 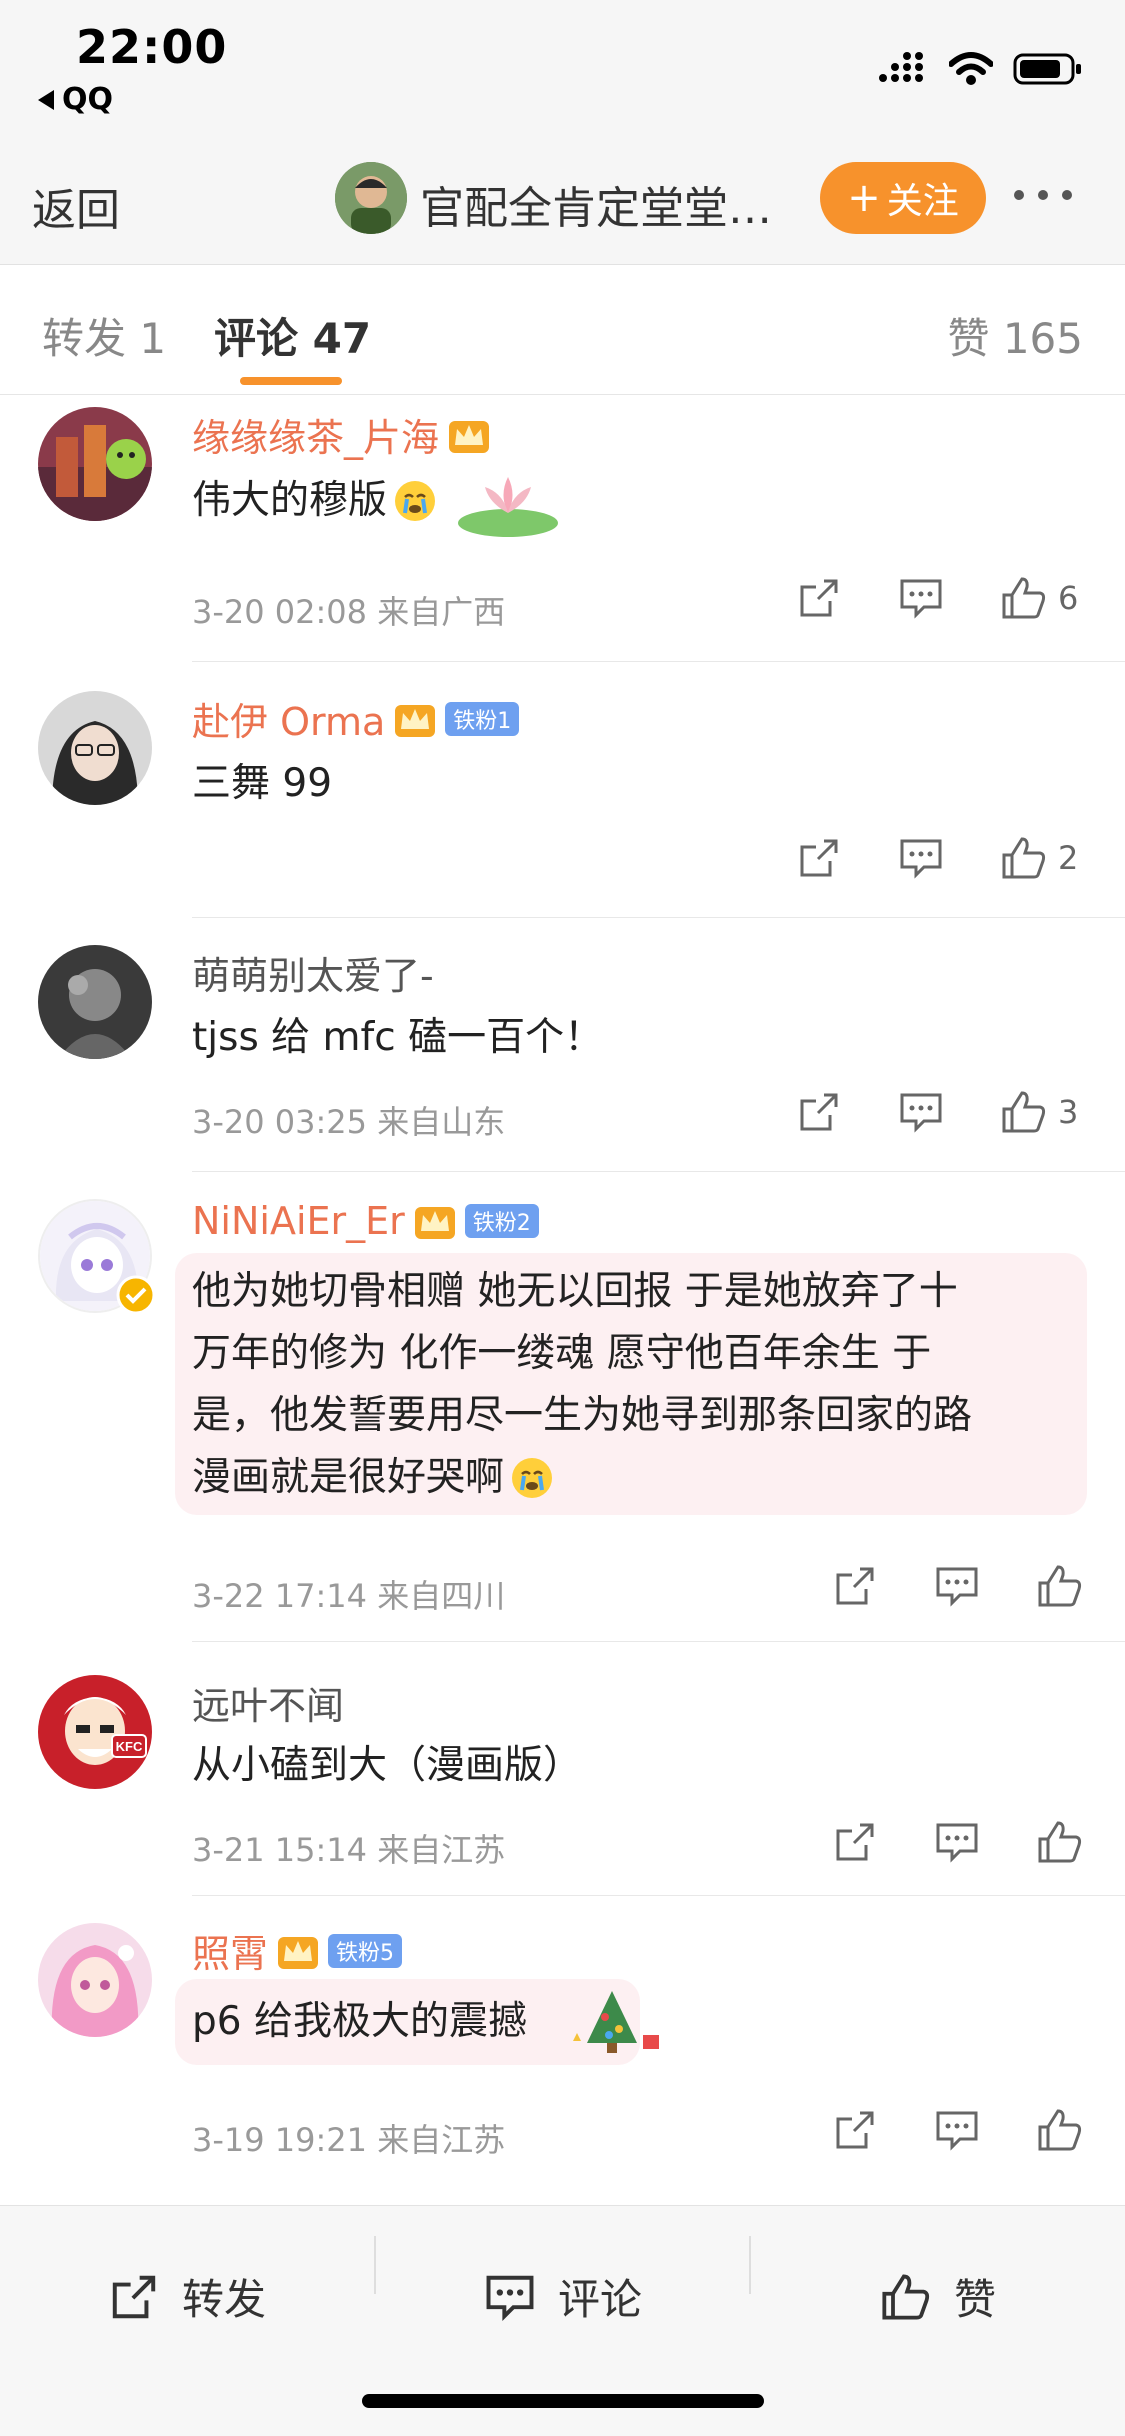 I want to click on back-app-label: QQ, so click(x=88, y=99).